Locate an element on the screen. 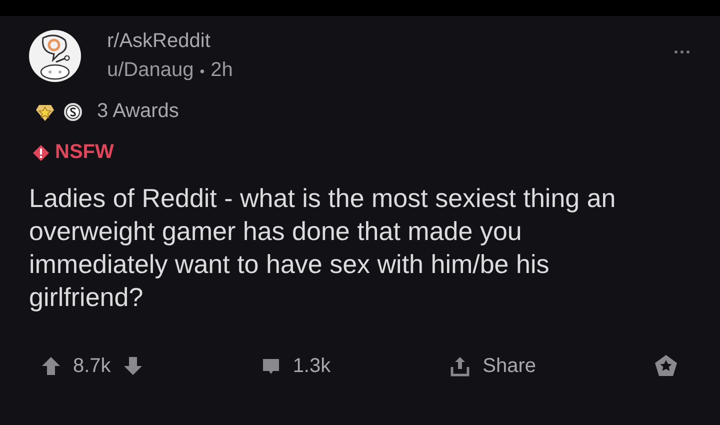  share-button: Share is located at coordinates (492, 366).